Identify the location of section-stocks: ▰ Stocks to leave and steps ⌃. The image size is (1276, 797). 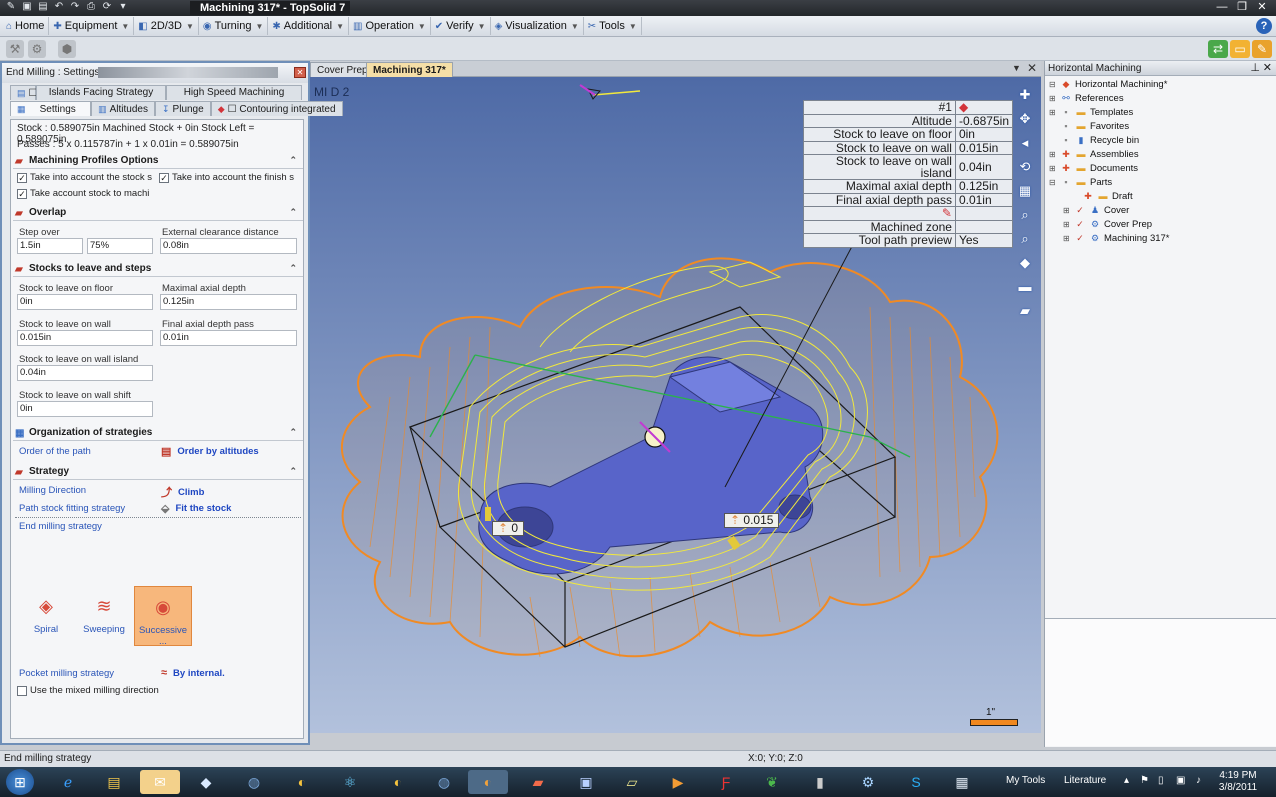
(158, 269).